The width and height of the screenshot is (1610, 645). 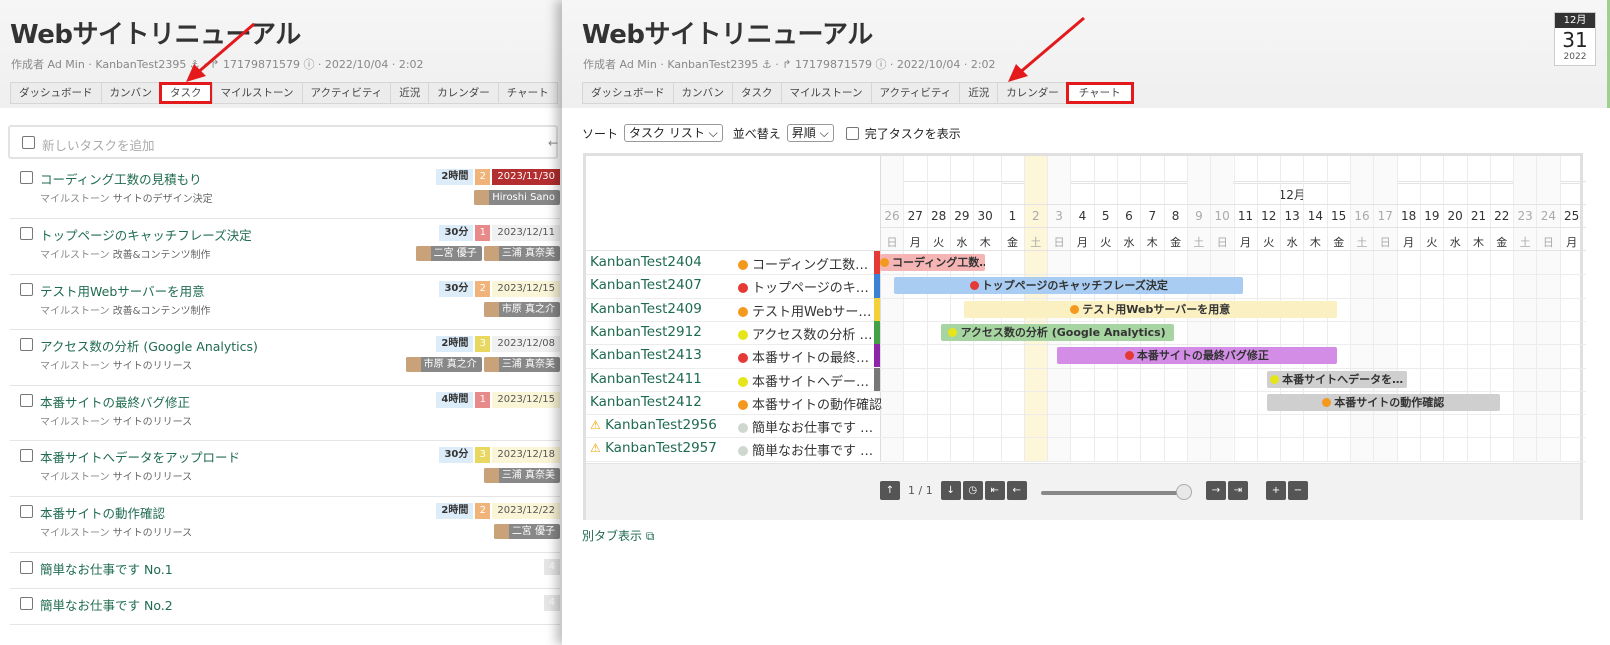 I want to click on zoom-in-icon: +, so click(x=1276, y=490).